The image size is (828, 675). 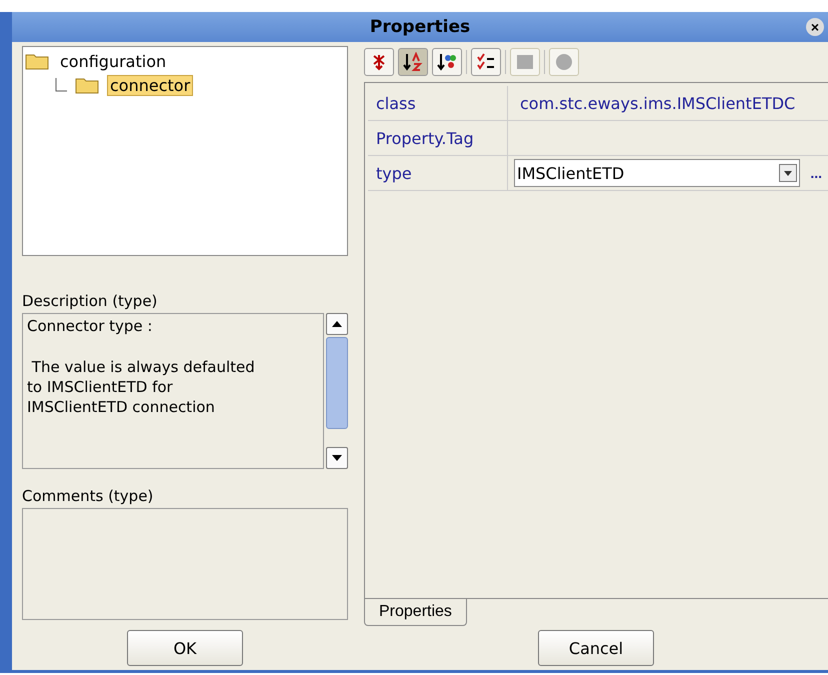 What do you see at coordinates (185, 564) in the screenshot?
I see `comments-field` at bounding box center [185, 564].